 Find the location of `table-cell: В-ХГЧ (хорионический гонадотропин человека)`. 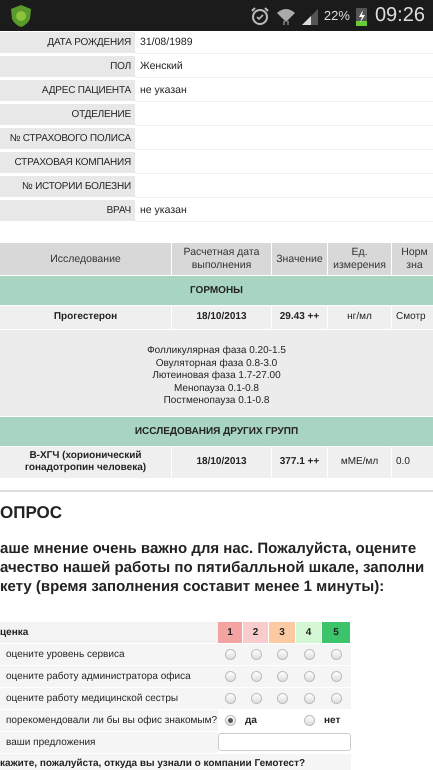

table-cell: В-ХГЧ (хорионический гонадотропин человека) is located at coordinates (86, 462).